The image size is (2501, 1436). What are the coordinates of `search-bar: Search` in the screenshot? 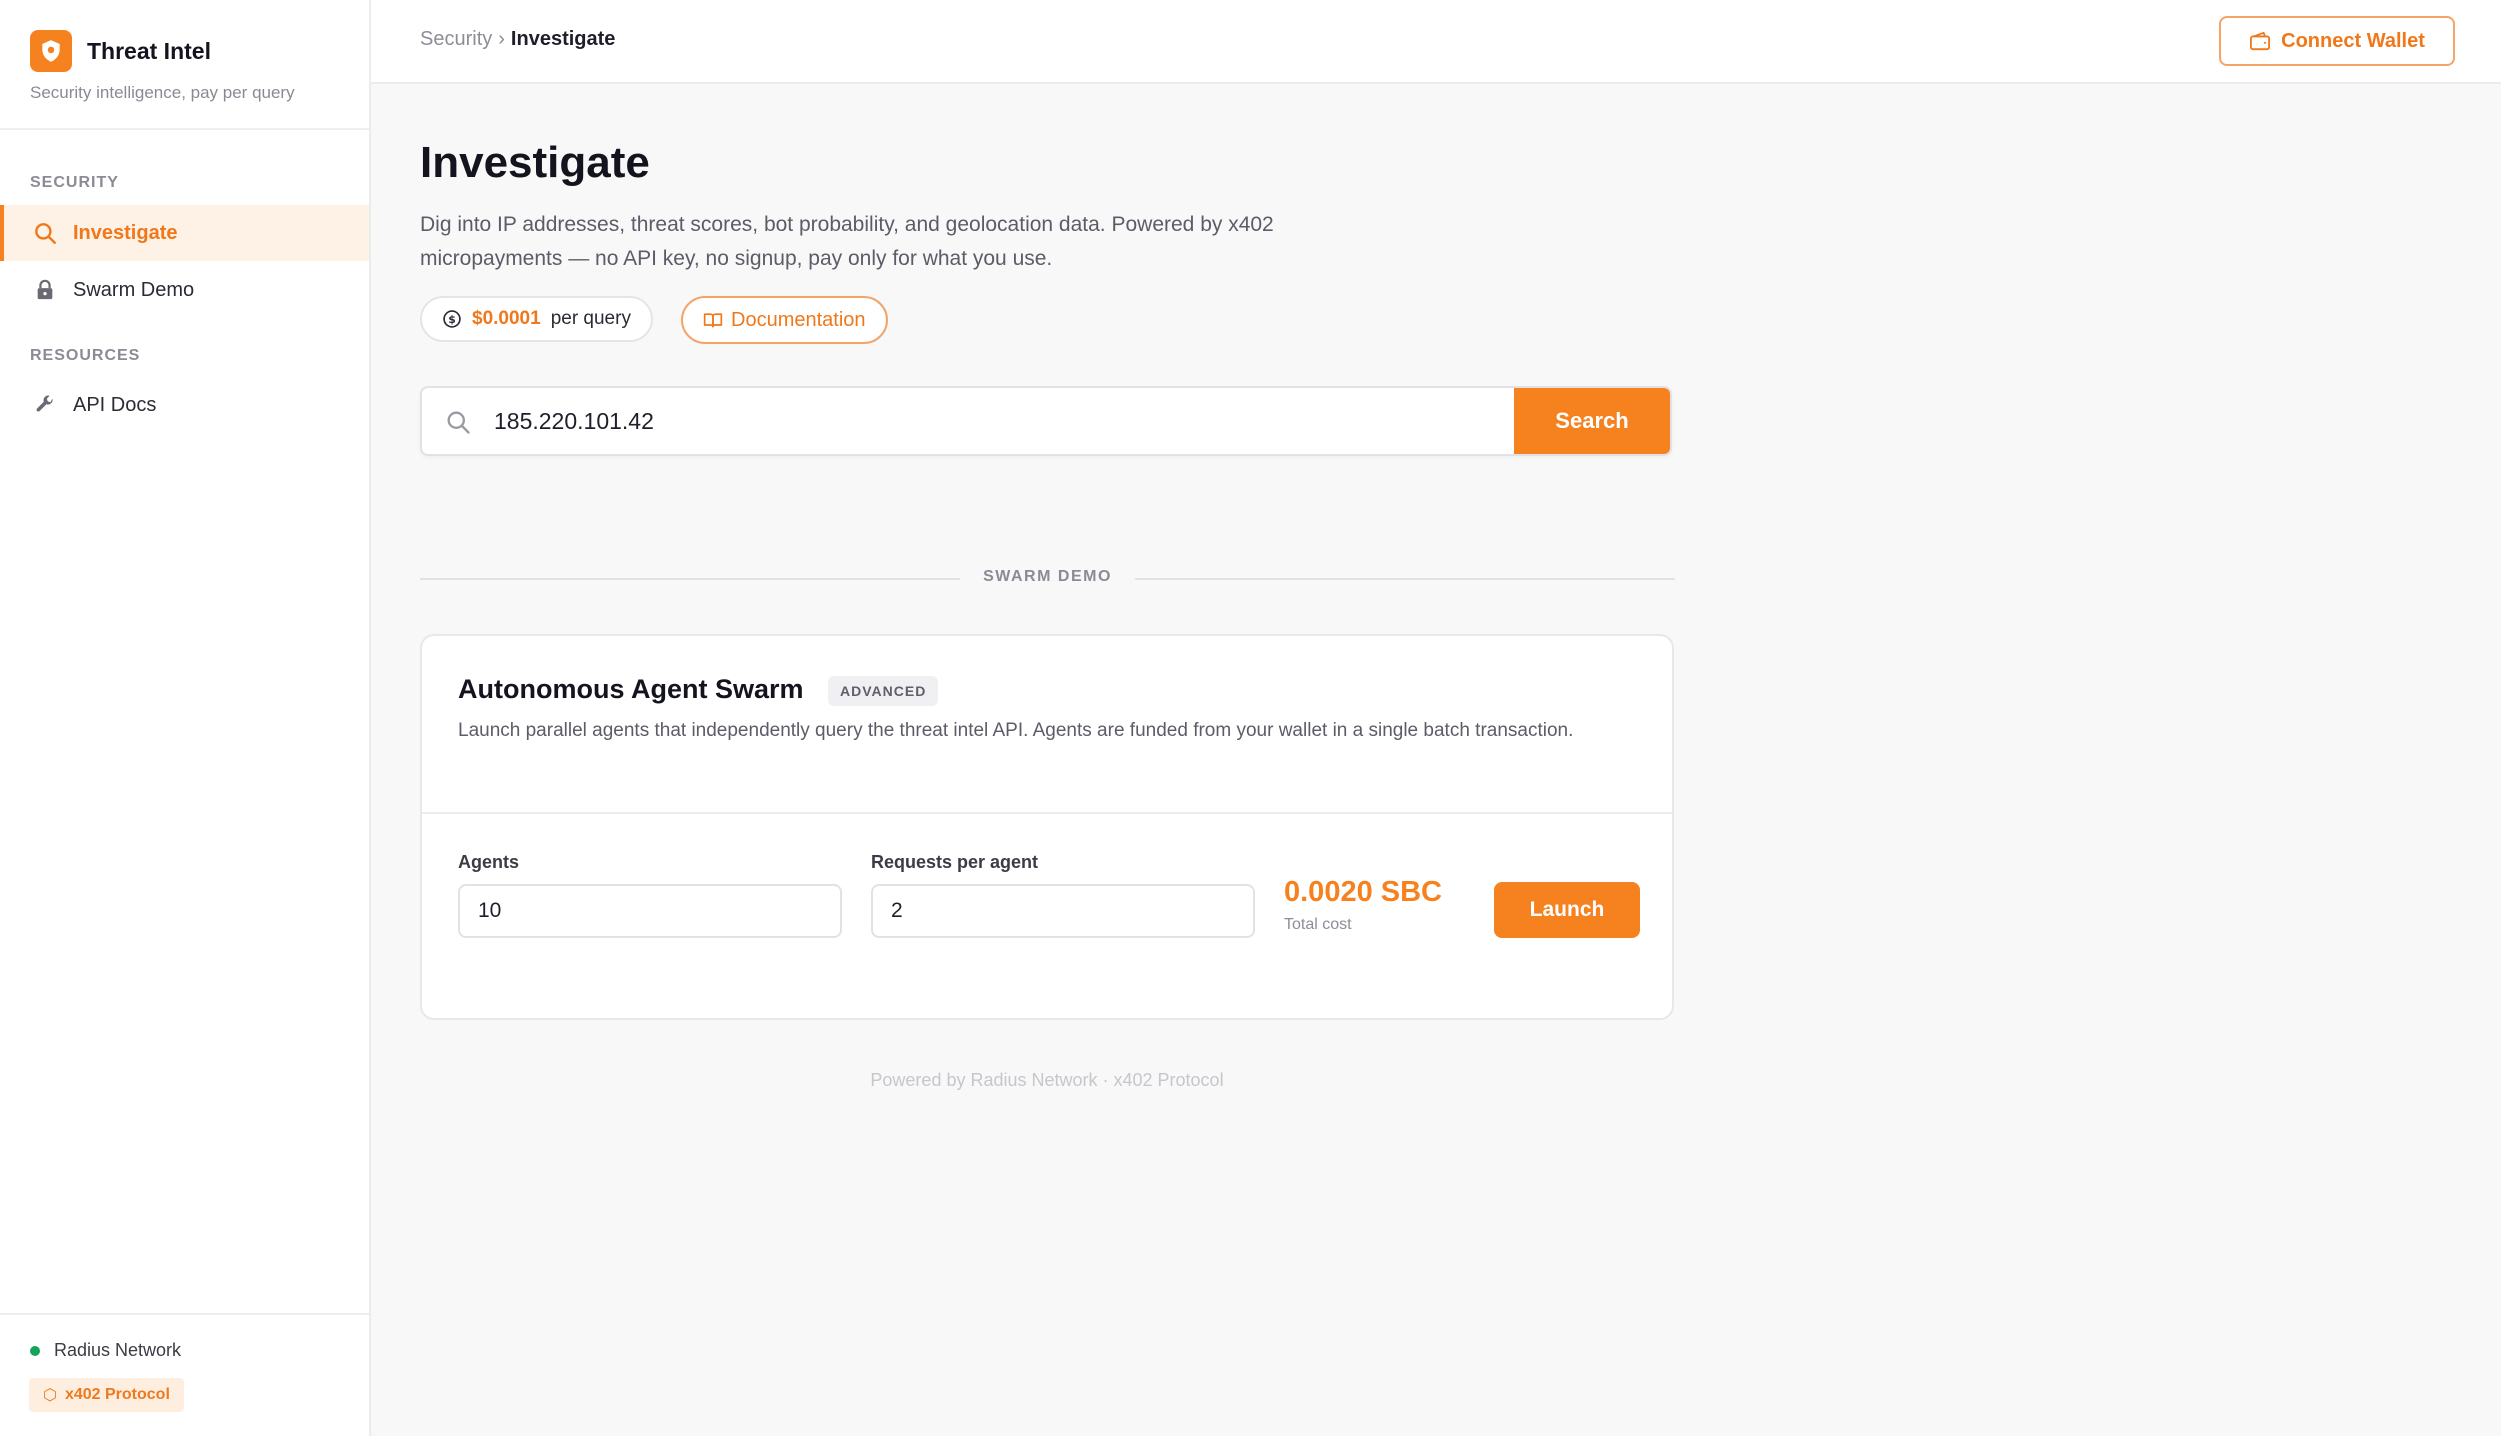 It's located at (1046, 421).